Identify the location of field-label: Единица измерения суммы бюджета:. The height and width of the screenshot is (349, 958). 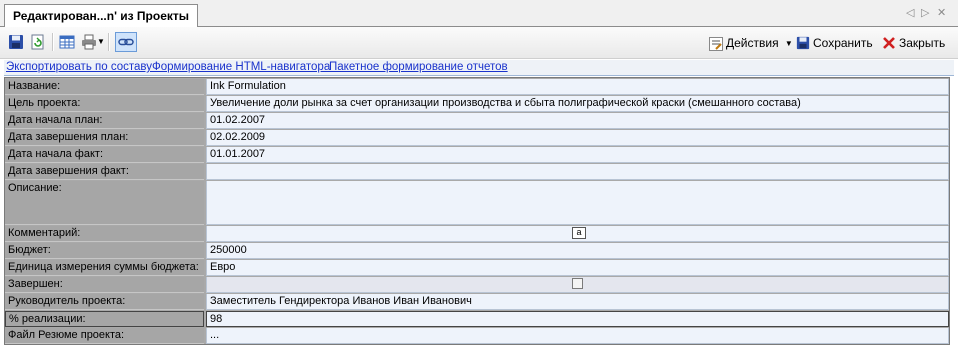
(104, 268).